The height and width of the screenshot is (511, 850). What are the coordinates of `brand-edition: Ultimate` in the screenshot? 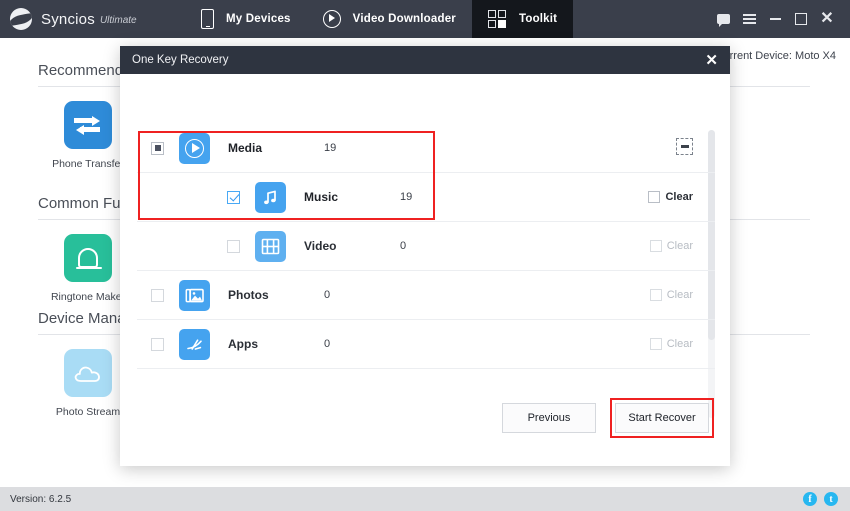 It's located at (118, 20).